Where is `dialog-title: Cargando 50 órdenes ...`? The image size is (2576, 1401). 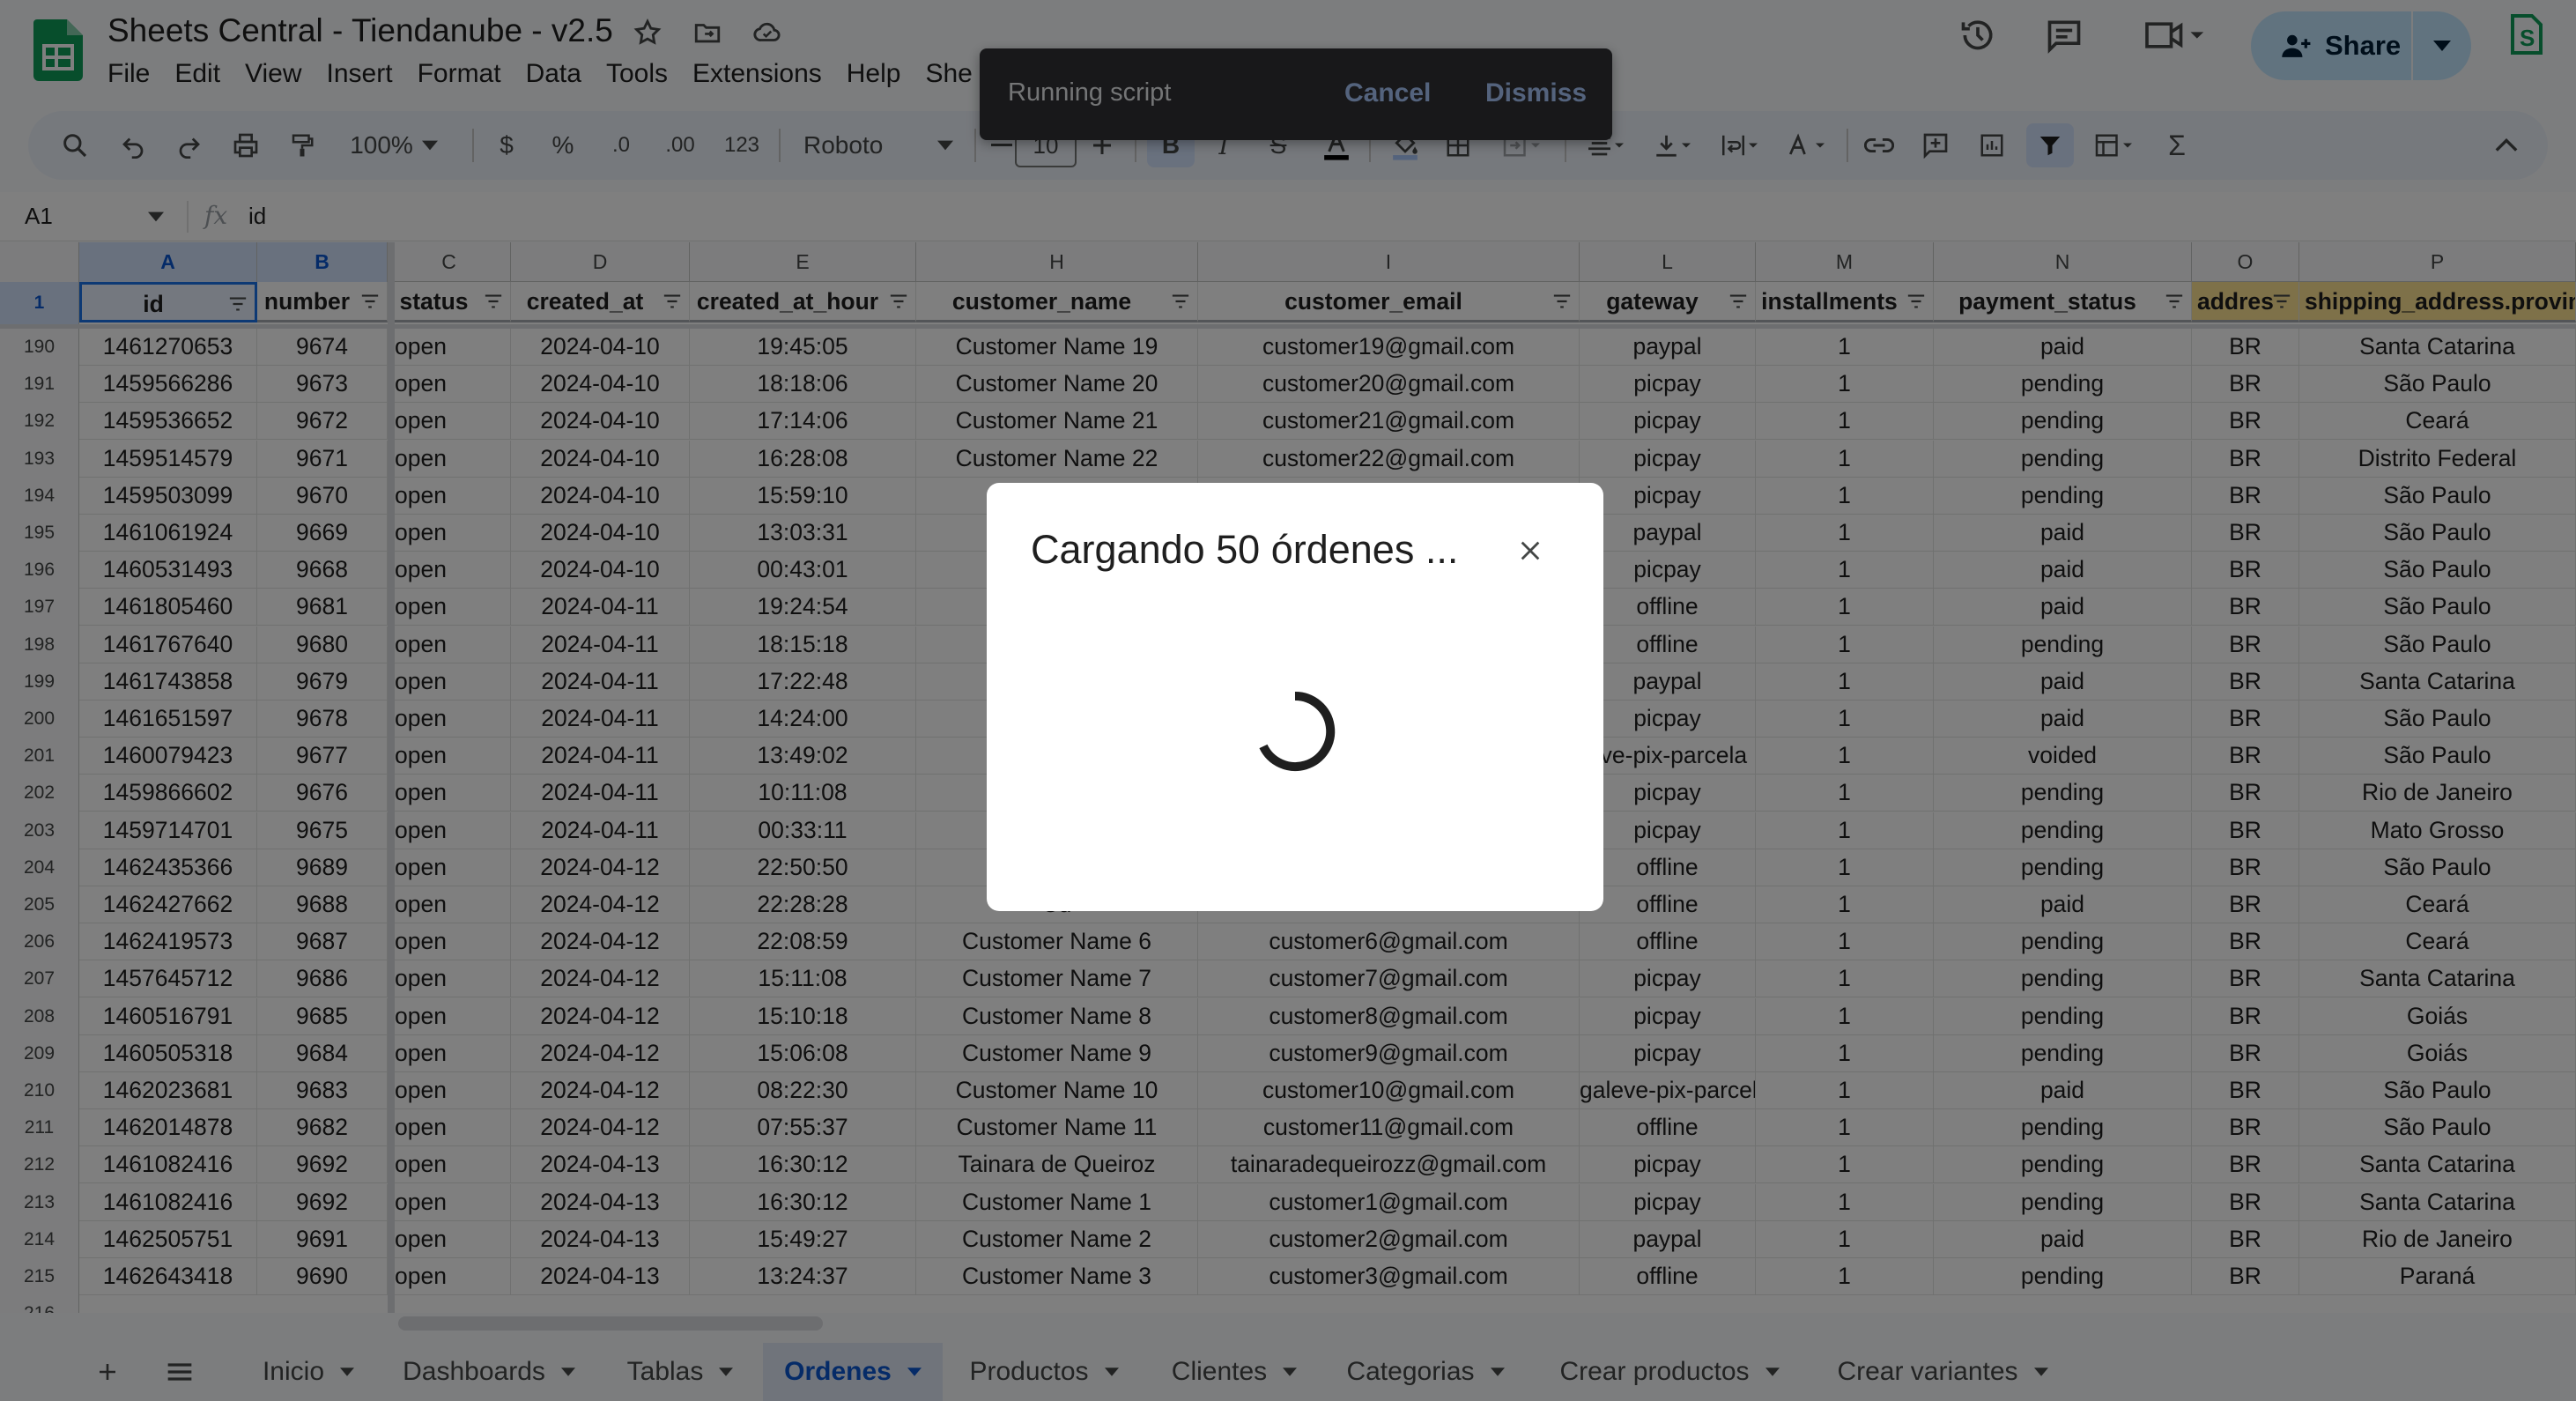 dialog-title: Cargando 50 órdenes ... is located at coordinates (1245, 549).